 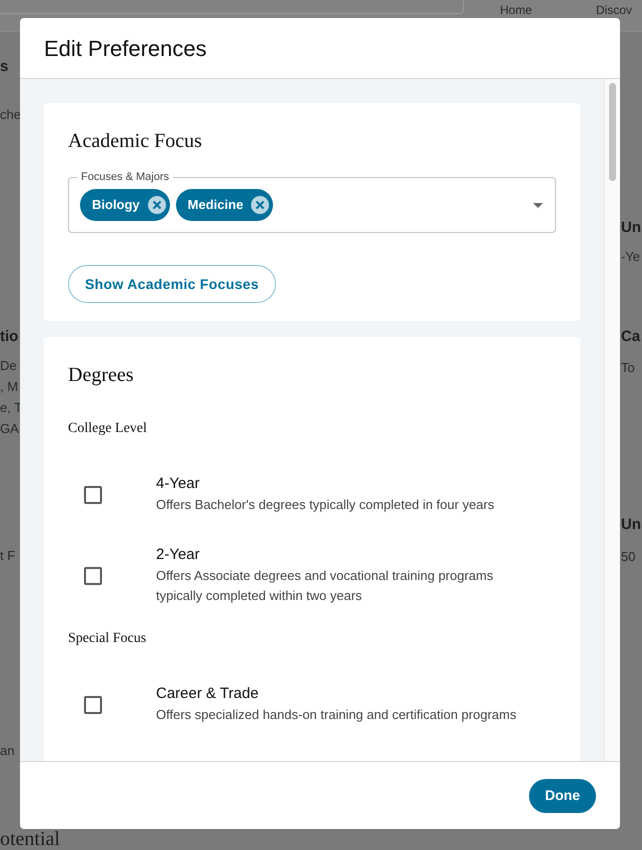 What do you see at coordinates (628, 368) in the screenshot?
I see `text-fragment: To` at bounding box center [628, 368].